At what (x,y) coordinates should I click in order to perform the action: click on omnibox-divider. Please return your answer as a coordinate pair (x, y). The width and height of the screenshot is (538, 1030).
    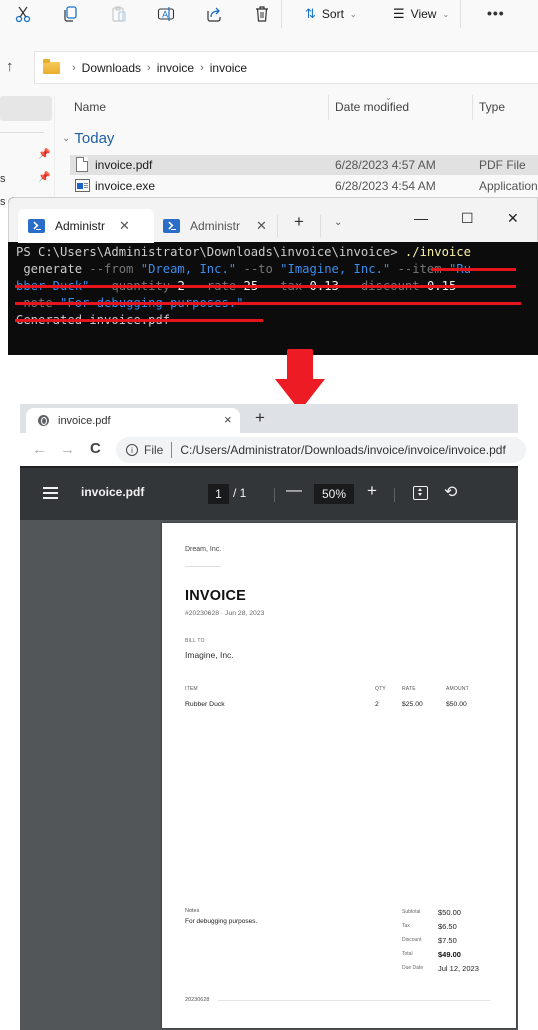
    Looking at the image, I should click on (172, 450).